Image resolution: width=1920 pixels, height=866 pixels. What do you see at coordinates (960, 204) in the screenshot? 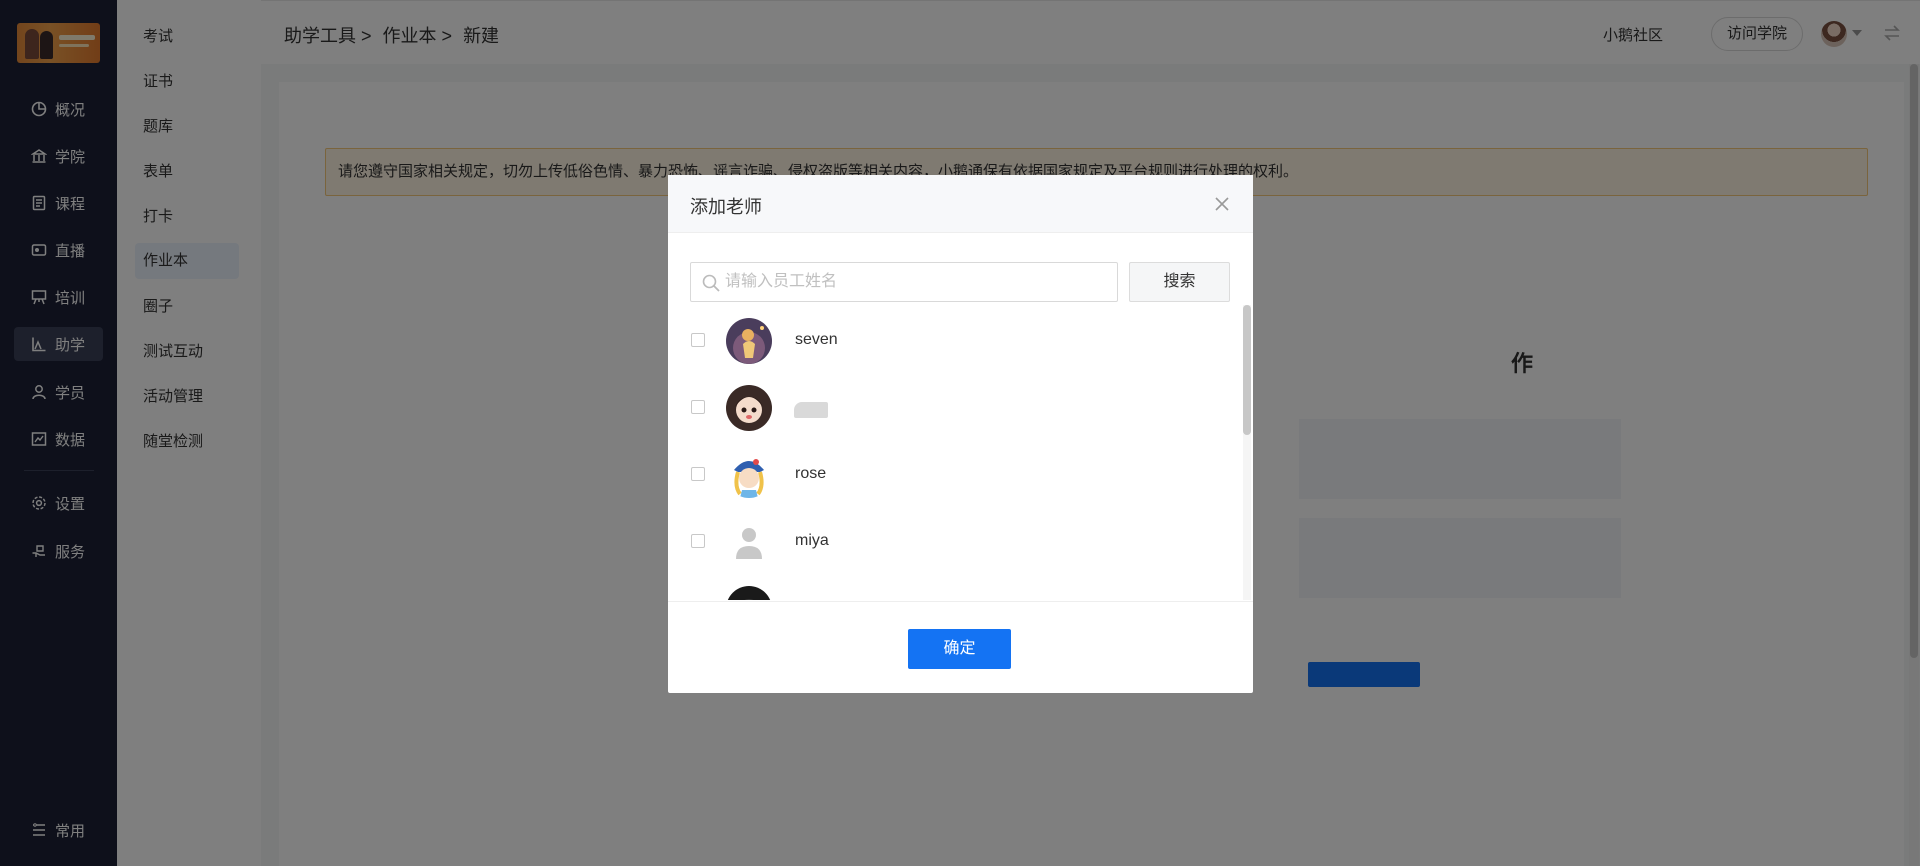
I see `dialog-header: 添加老师` at bounding box center [960, 204].